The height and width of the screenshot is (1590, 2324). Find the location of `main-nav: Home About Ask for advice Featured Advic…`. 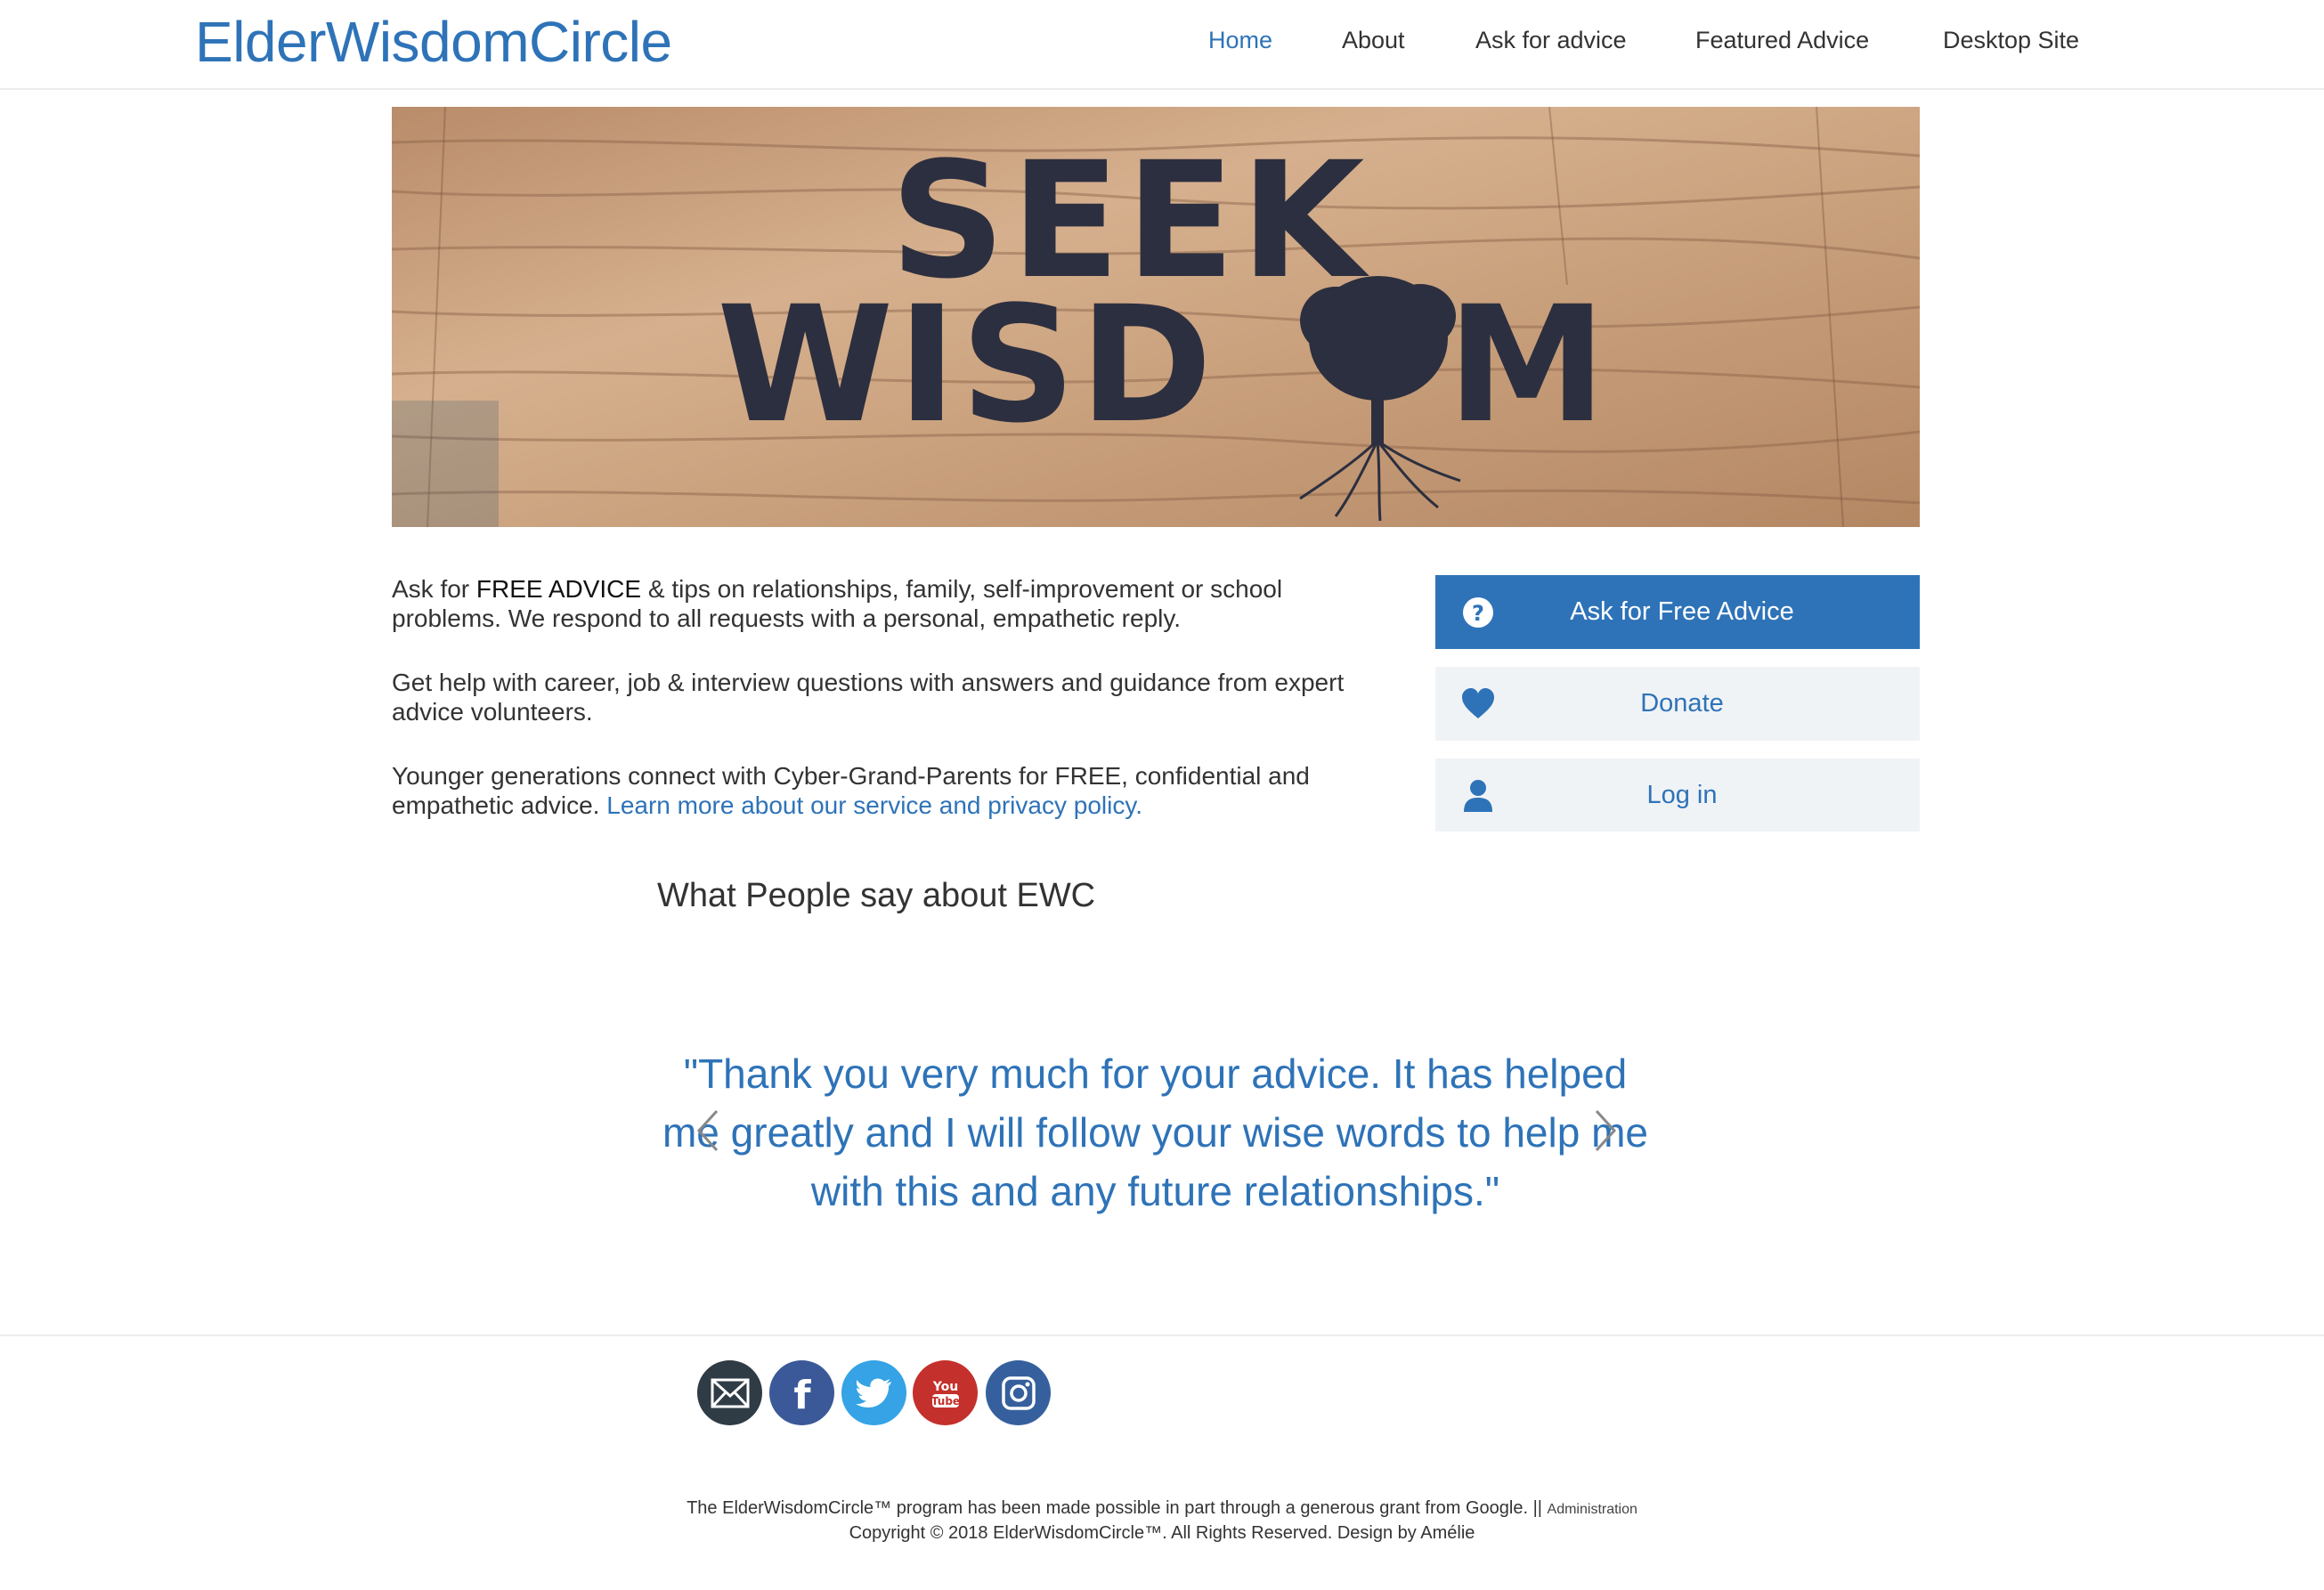

main-nav: Home About Ask for advice Featured Advic… is located at coordinates (1162, 44).